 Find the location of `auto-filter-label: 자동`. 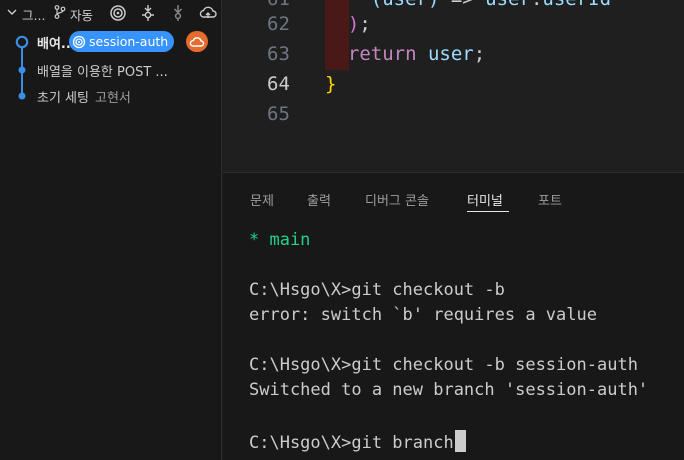

auto-filter-label: 자동 is located at coordinates (81, 14).